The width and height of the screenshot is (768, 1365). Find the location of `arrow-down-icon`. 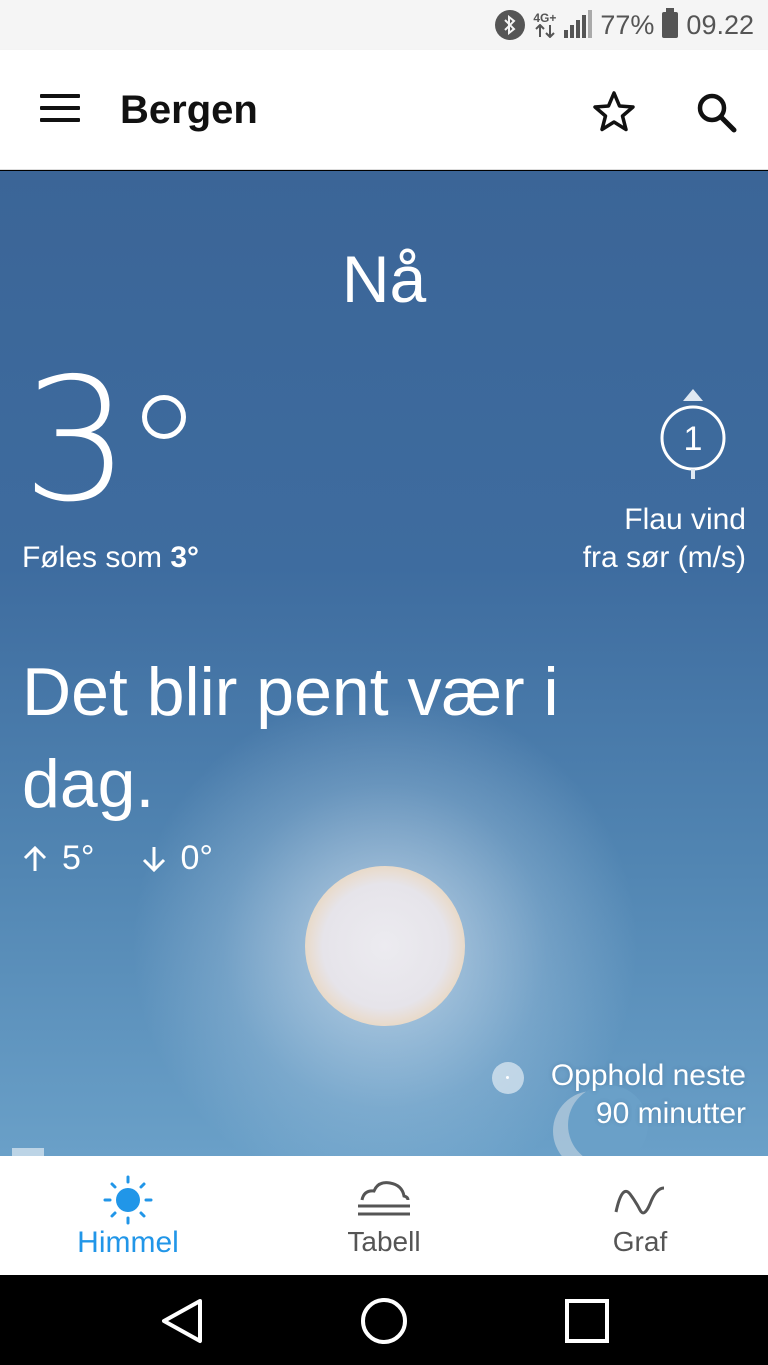

arrow-down-icon is located at coordinates (153, 859).